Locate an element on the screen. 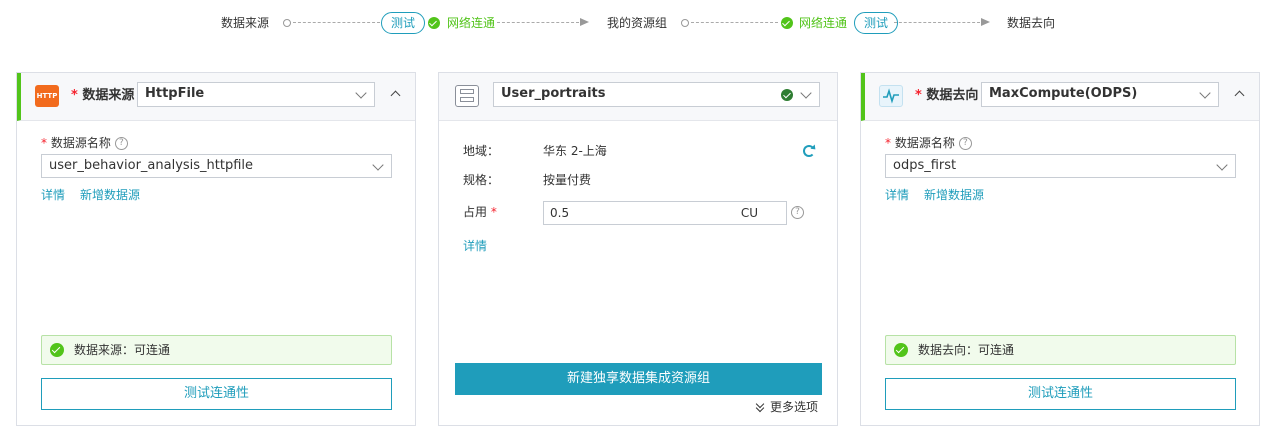 Image resolution: width=1278 pixels, height=438 pixels. target-status-text: 数据去向：可连通 is located at coordinates (966, 350).